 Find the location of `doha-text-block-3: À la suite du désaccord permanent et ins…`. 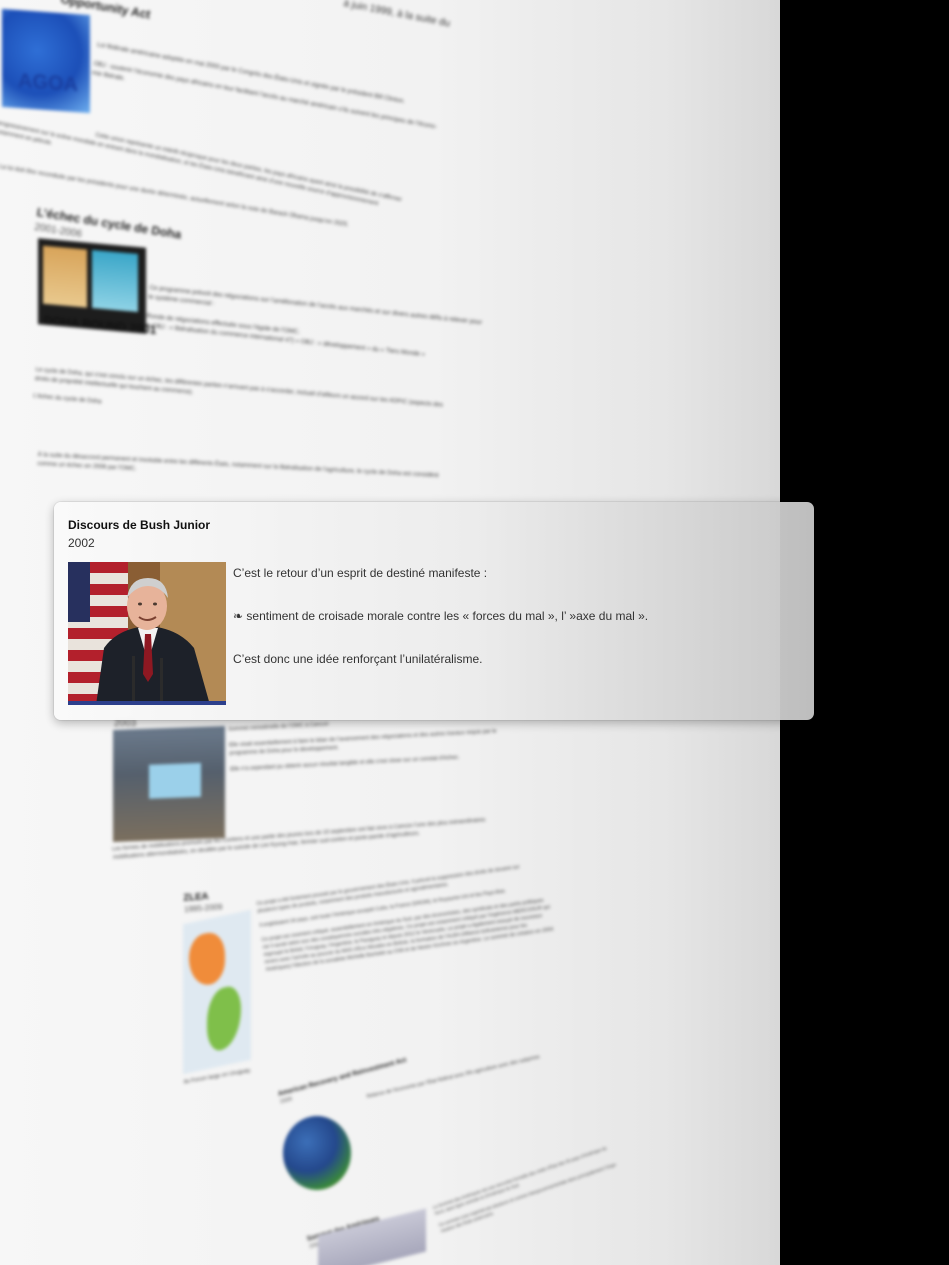

doha-text-block-3: À la suite du désaccord permanent et ins… is located at coordinates (238, 469).